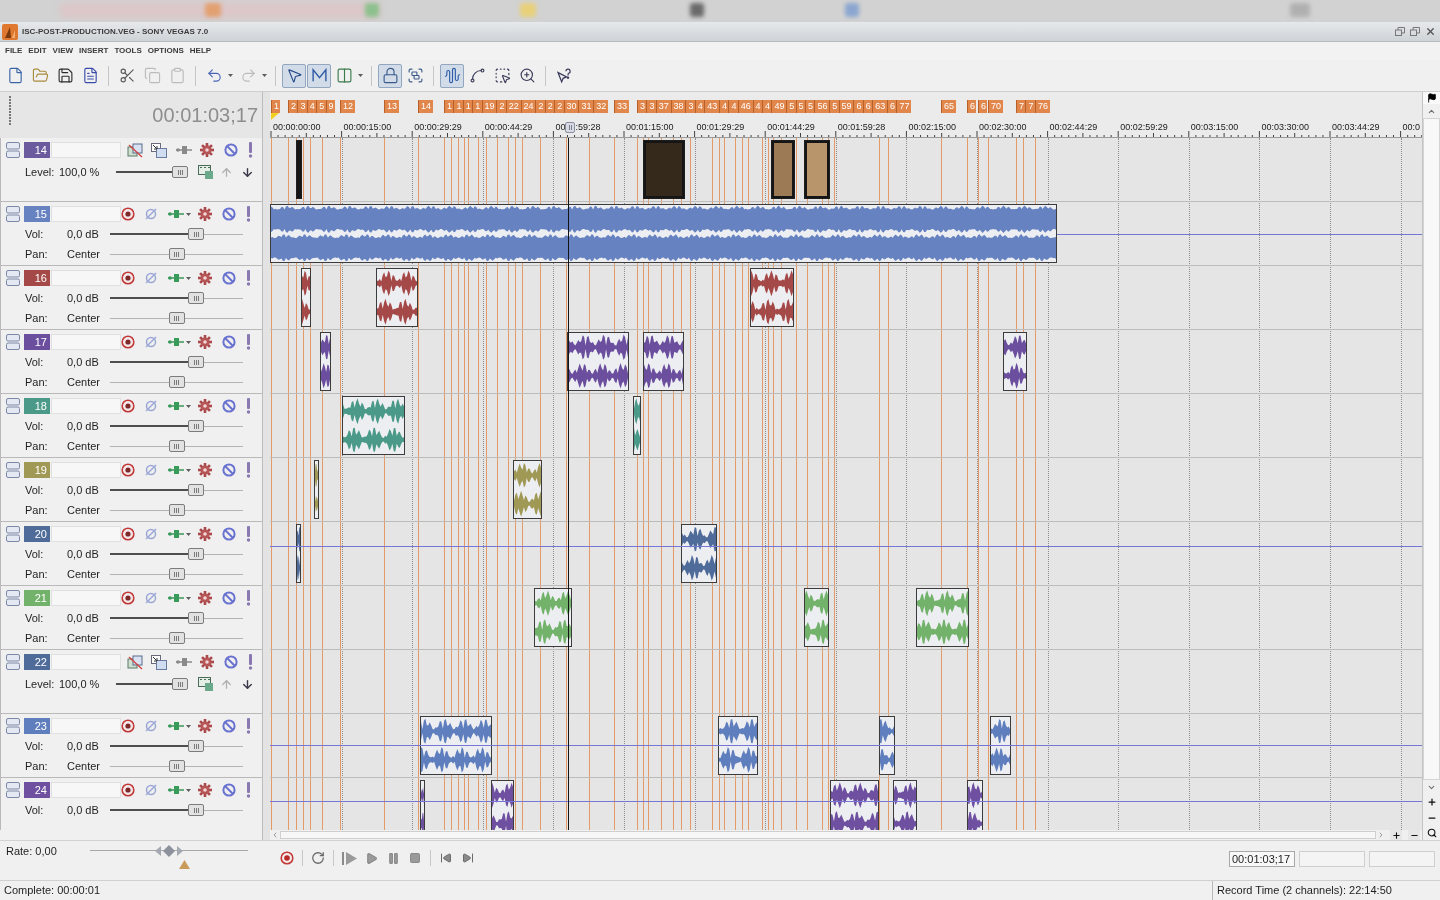 The image size is (1440, 900). Describe the element at coordinates (779, 106) in the screenshot. I see `marker-flag: 49` at that location.